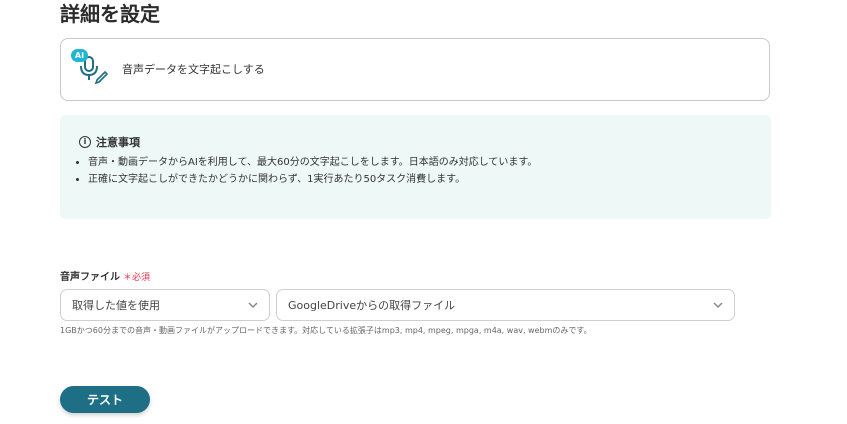 This screenshot has width=847, height=424. Describe the element at coordinates (312, 179) in the screenshot. I see `notice-item: 正確に文字起こしができたかどうかに関わらず、1実行あたり50タスク消費します。` at that location.